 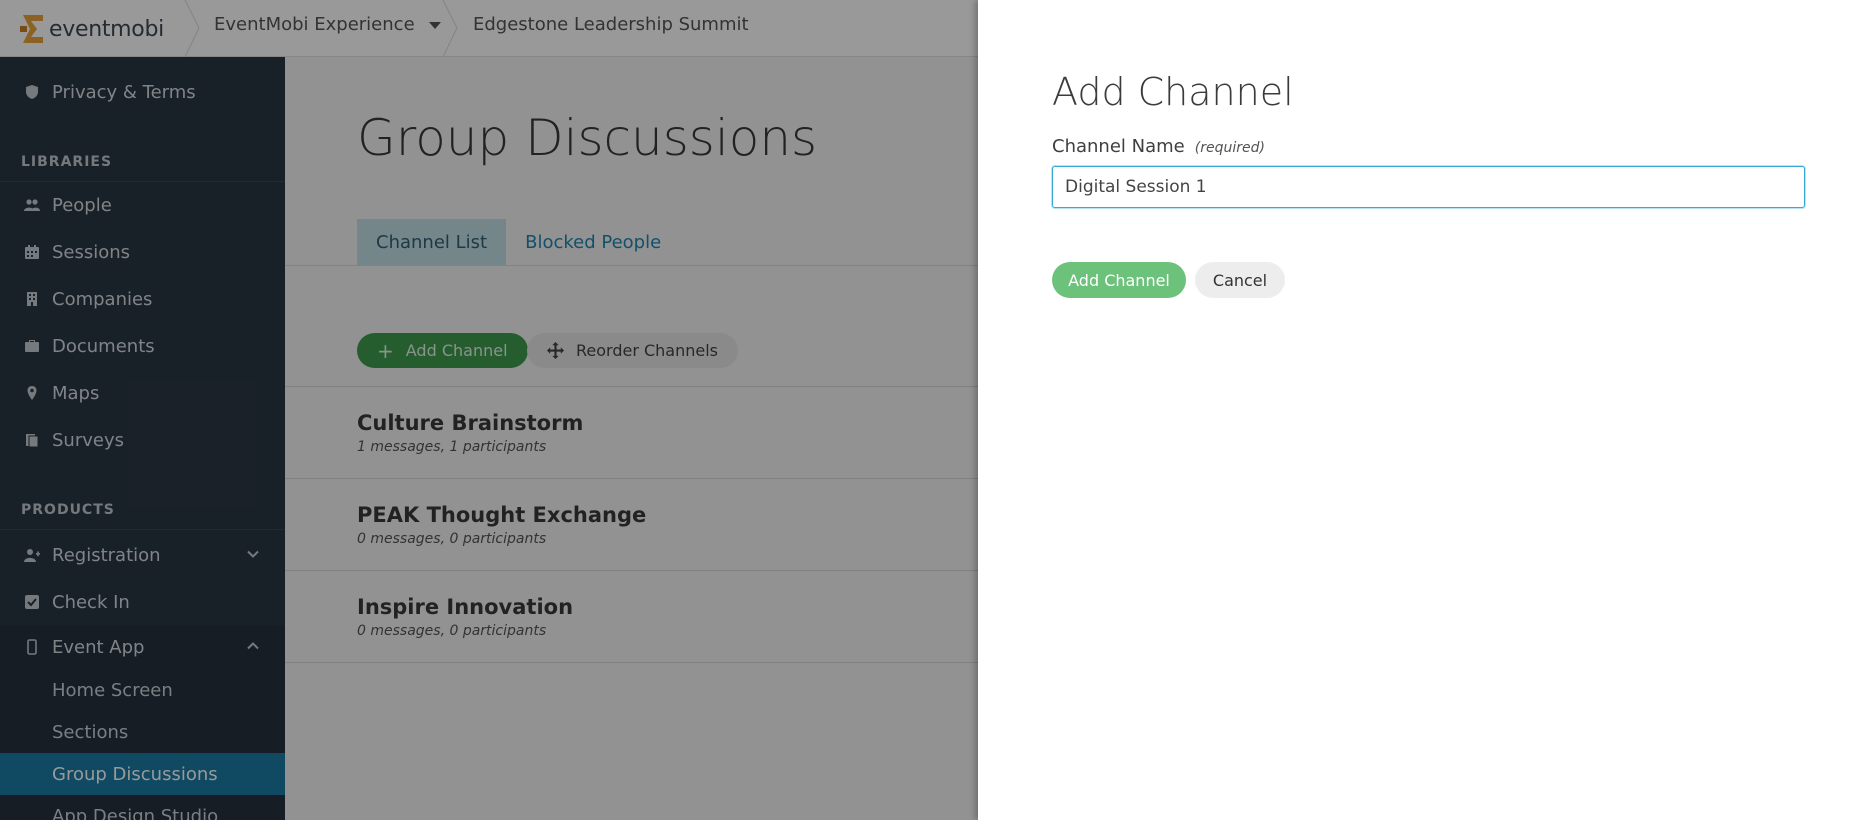 What do you see at coordinates (1119, 280) in the screenshot?
I see `add-channel-submit-button: Add Channel` at bounding box center [1119, 280].